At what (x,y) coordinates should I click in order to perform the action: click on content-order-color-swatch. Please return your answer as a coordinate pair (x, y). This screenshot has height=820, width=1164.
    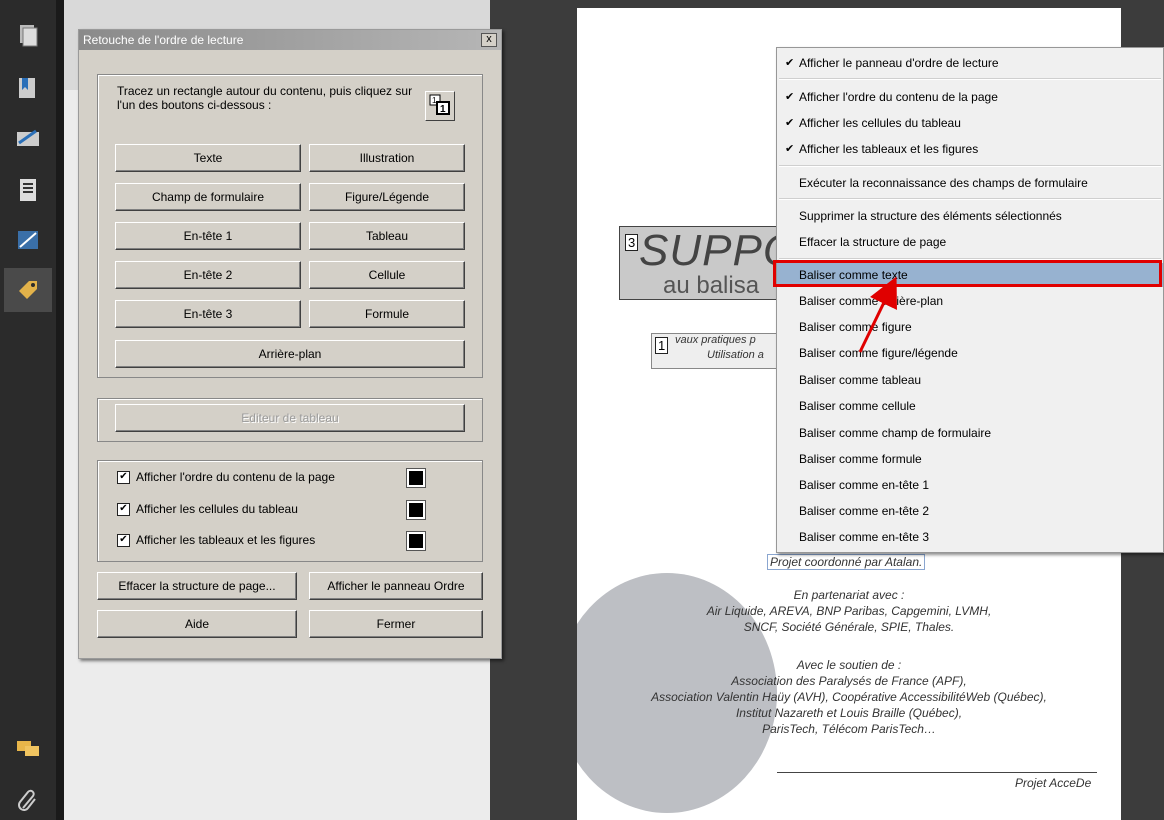
    Looking at the image, I should click on (416, 478).